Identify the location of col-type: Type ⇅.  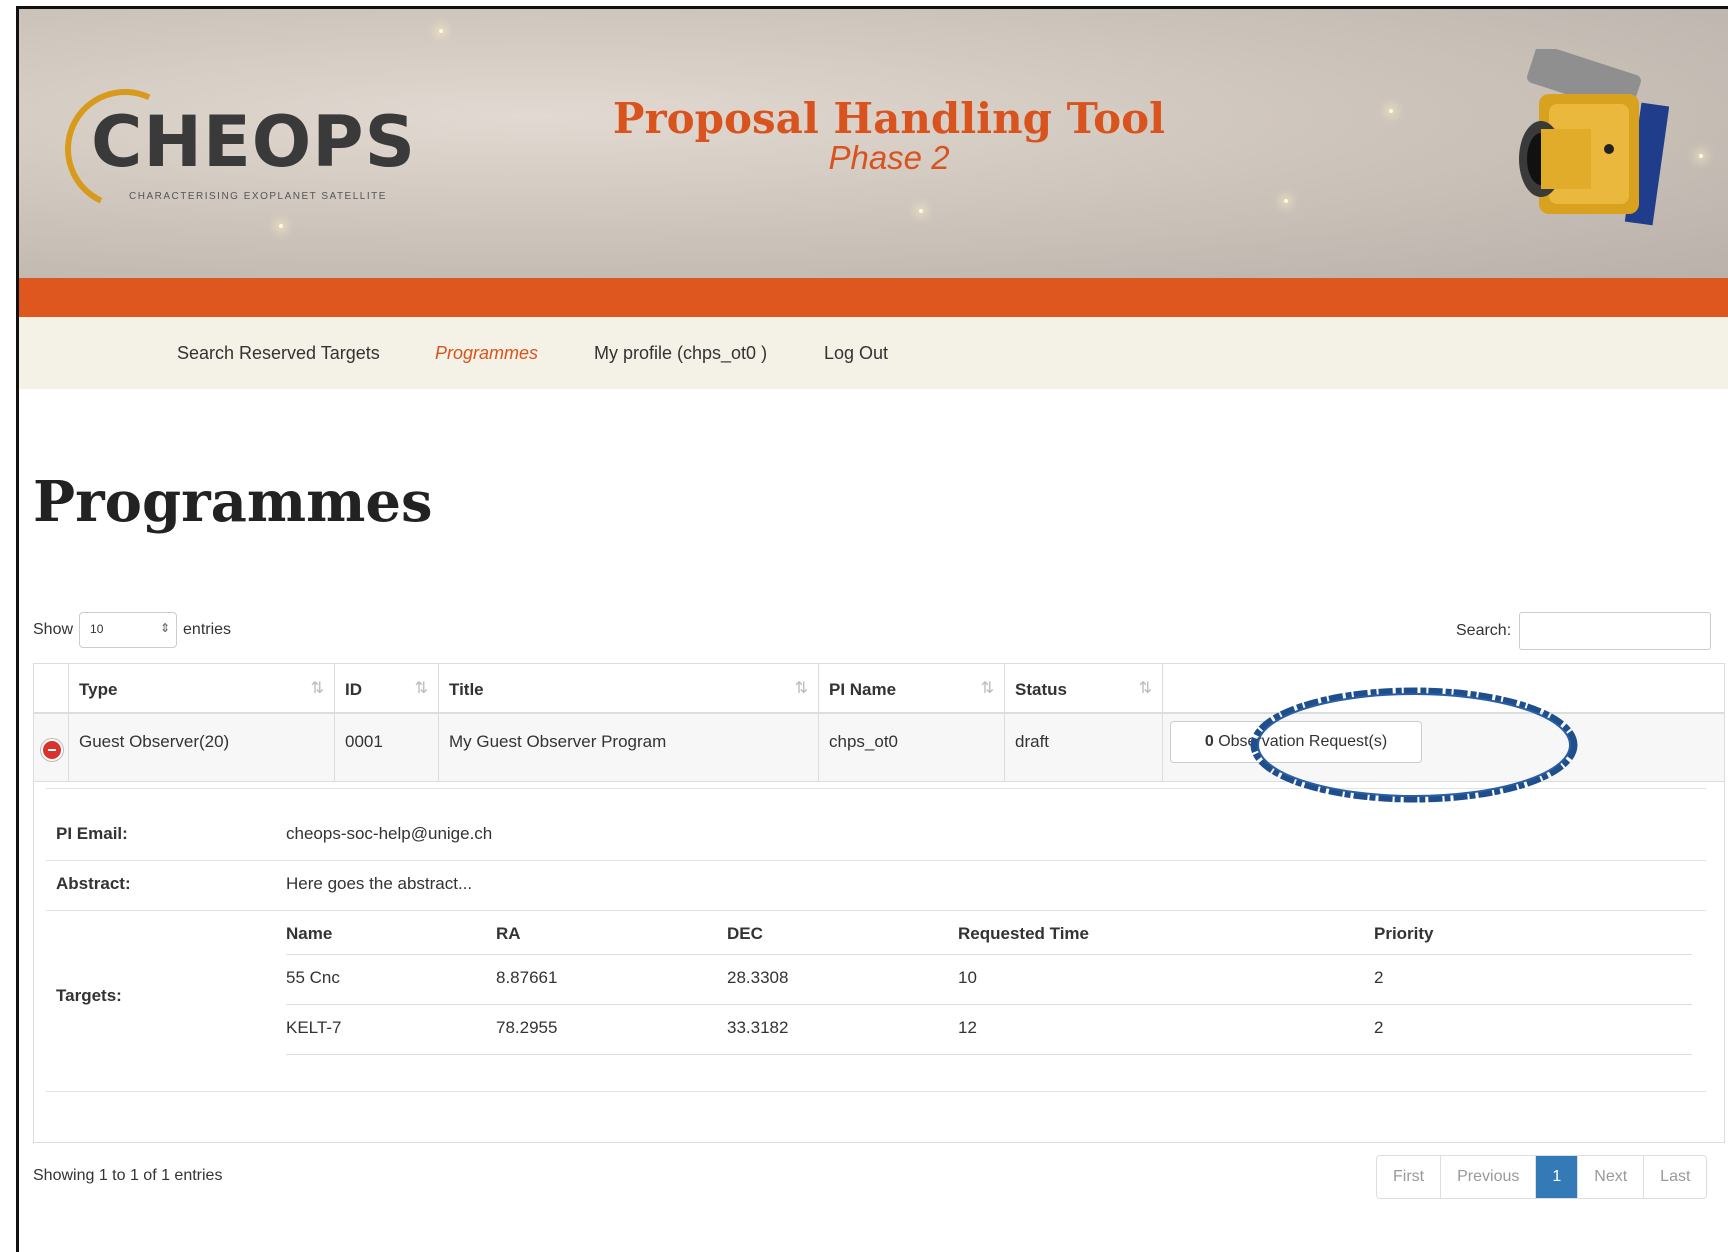
(201, 689).